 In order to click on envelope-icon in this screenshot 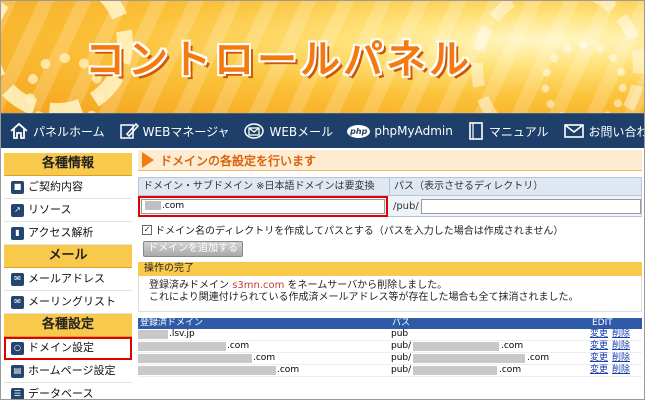, I will do `click(573, 131)`.